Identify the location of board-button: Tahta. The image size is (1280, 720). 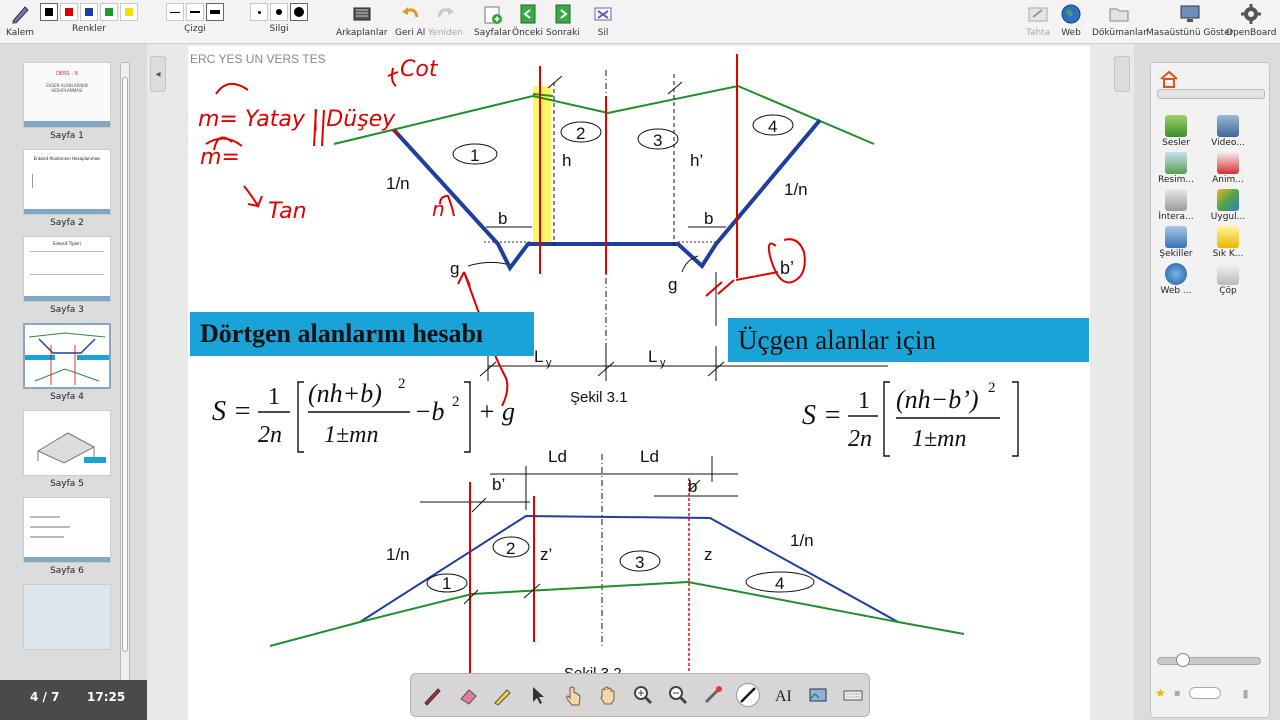
(1038, 20).